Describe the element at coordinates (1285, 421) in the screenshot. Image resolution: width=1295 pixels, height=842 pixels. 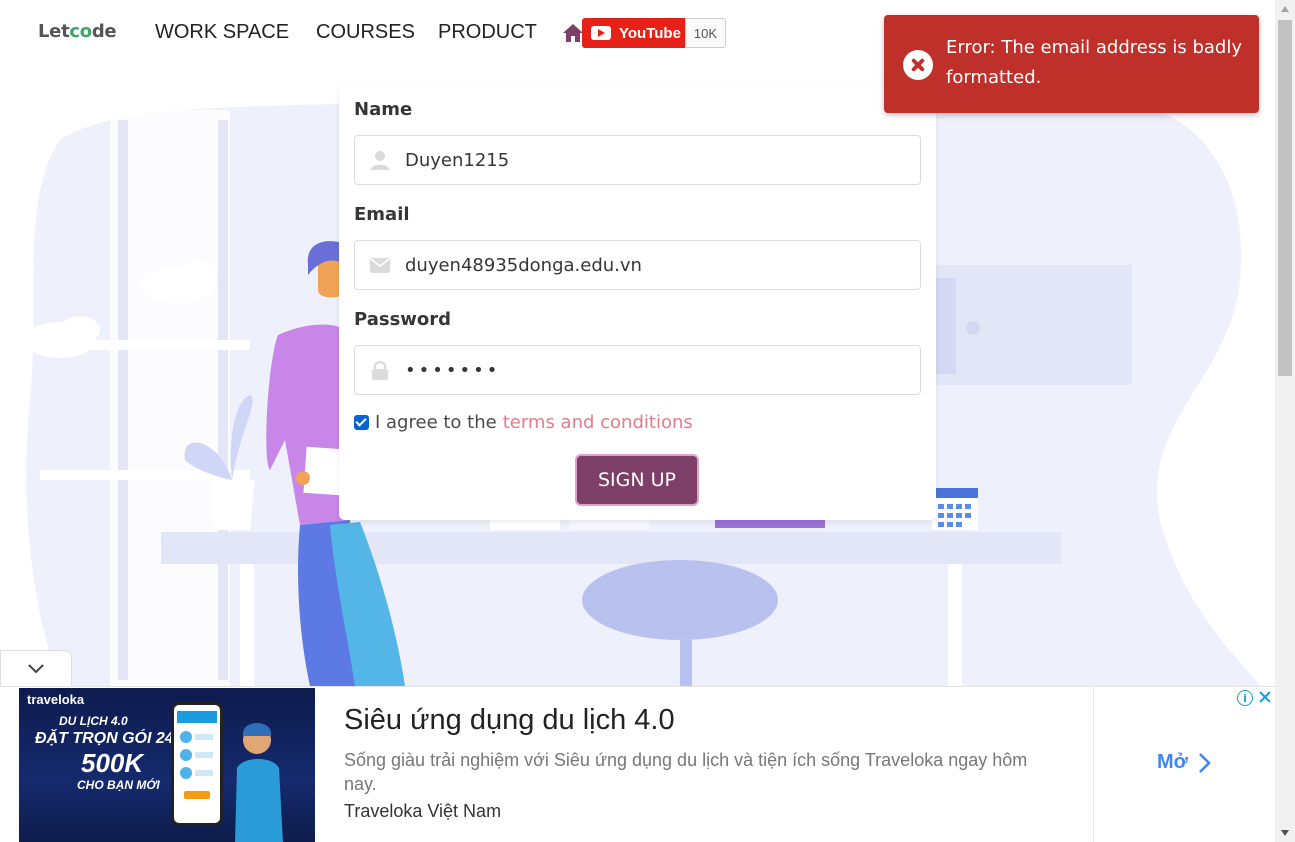
I see `page-scrollbar` at that location.